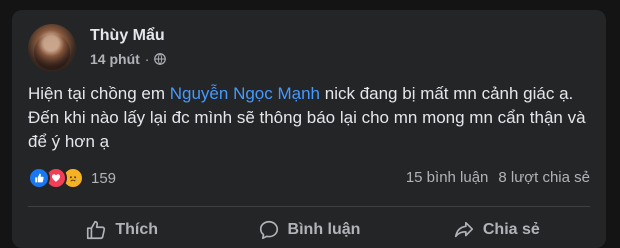 This screenshot has height=248, width=620. I want to click on post-meta: 14 phút ·, so click(128, 59).